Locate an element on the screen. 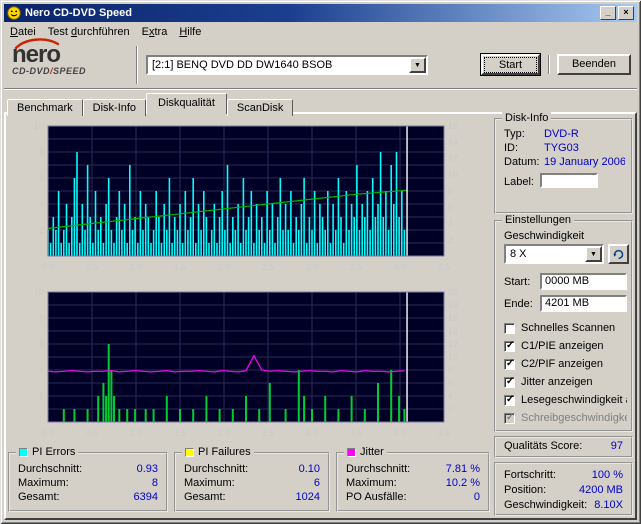  pi-errors-color-swatch is located at coordinates (23, 452).